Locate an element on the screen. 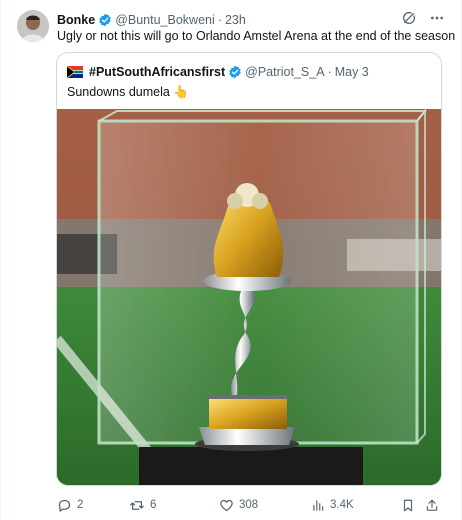 Image resolution: width=462 pixels, height=520 pixels. like-count: 308 is located at coordinates (249, 505).